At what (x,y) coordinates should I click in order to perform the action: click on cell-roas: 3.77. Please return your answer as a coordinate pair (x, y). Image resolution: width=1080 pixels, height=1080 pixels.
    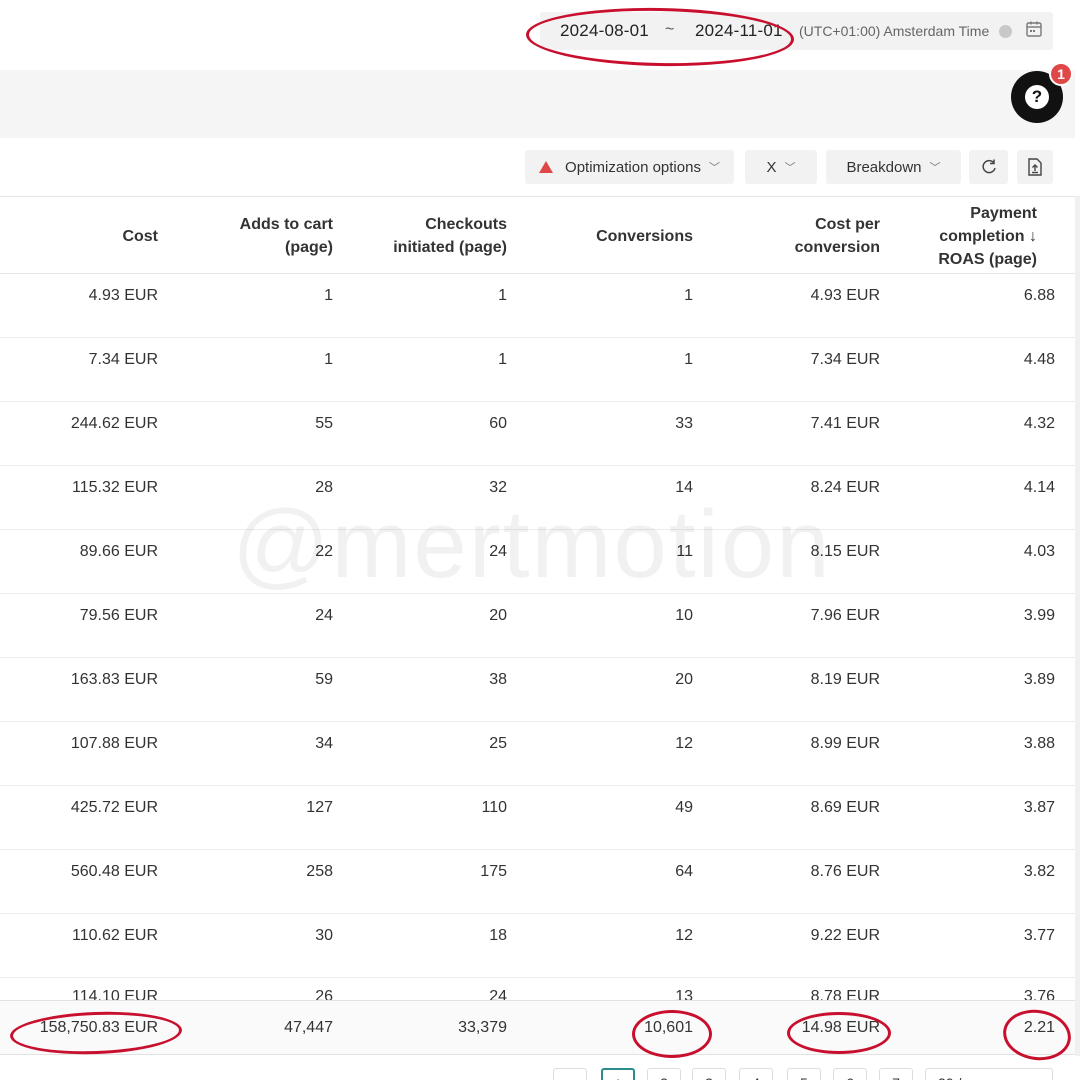
    Looking at the image, I should click on (1039, 935).